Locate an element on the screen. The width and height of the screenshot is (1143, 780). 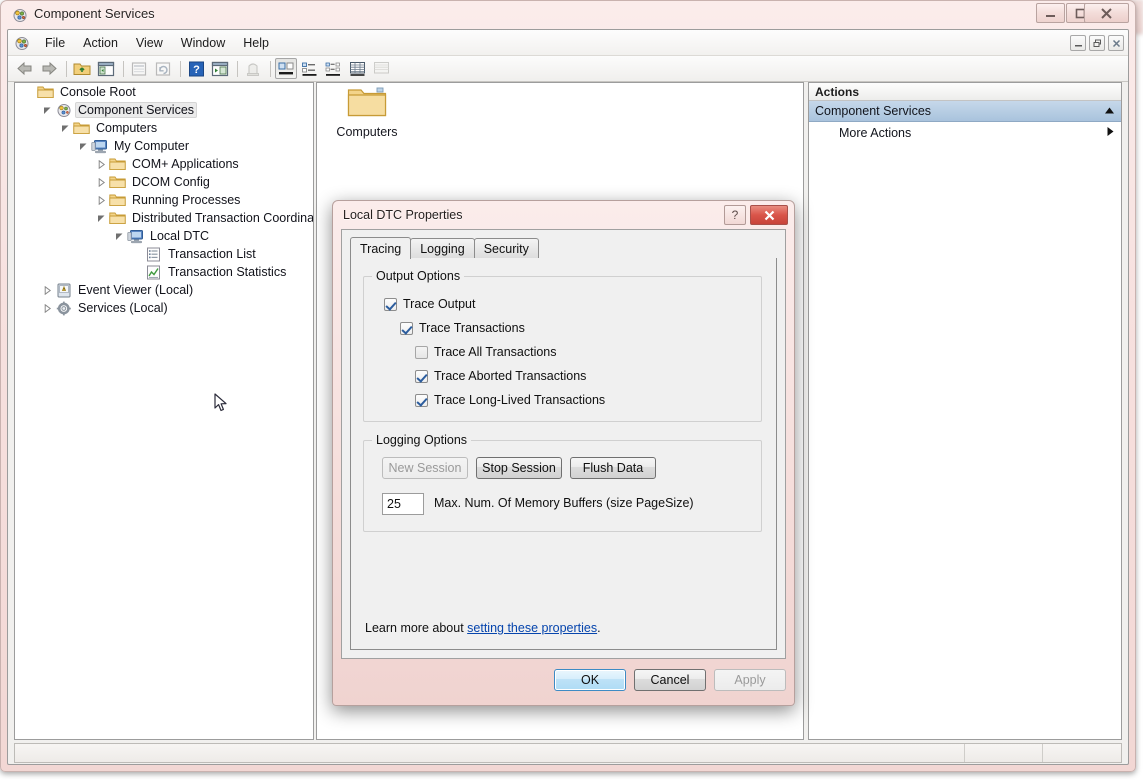
cancel-button: Cancel is located at coordinates (670, 680).